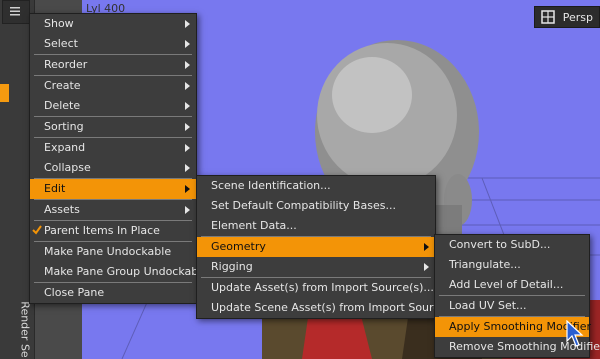  I want to click on menu-item-label: Select, so click(61, 43).